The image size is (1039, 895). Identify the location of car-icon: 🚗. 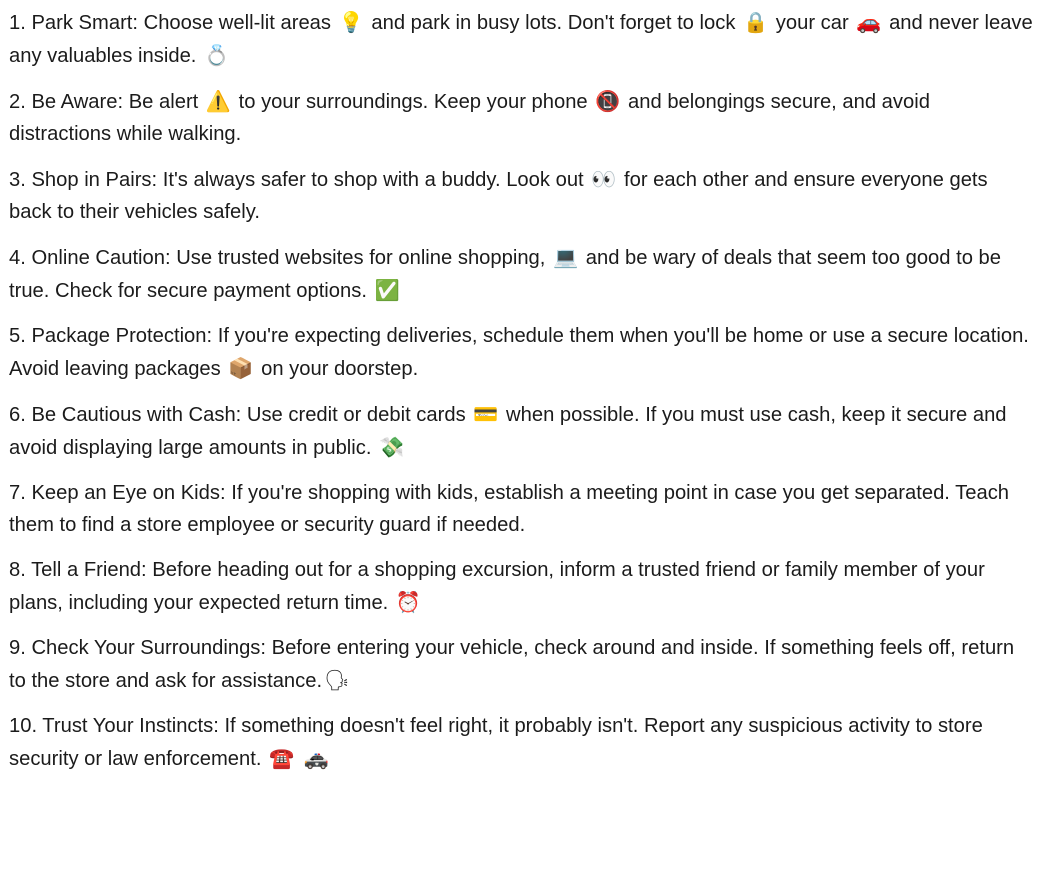
(869, 22).